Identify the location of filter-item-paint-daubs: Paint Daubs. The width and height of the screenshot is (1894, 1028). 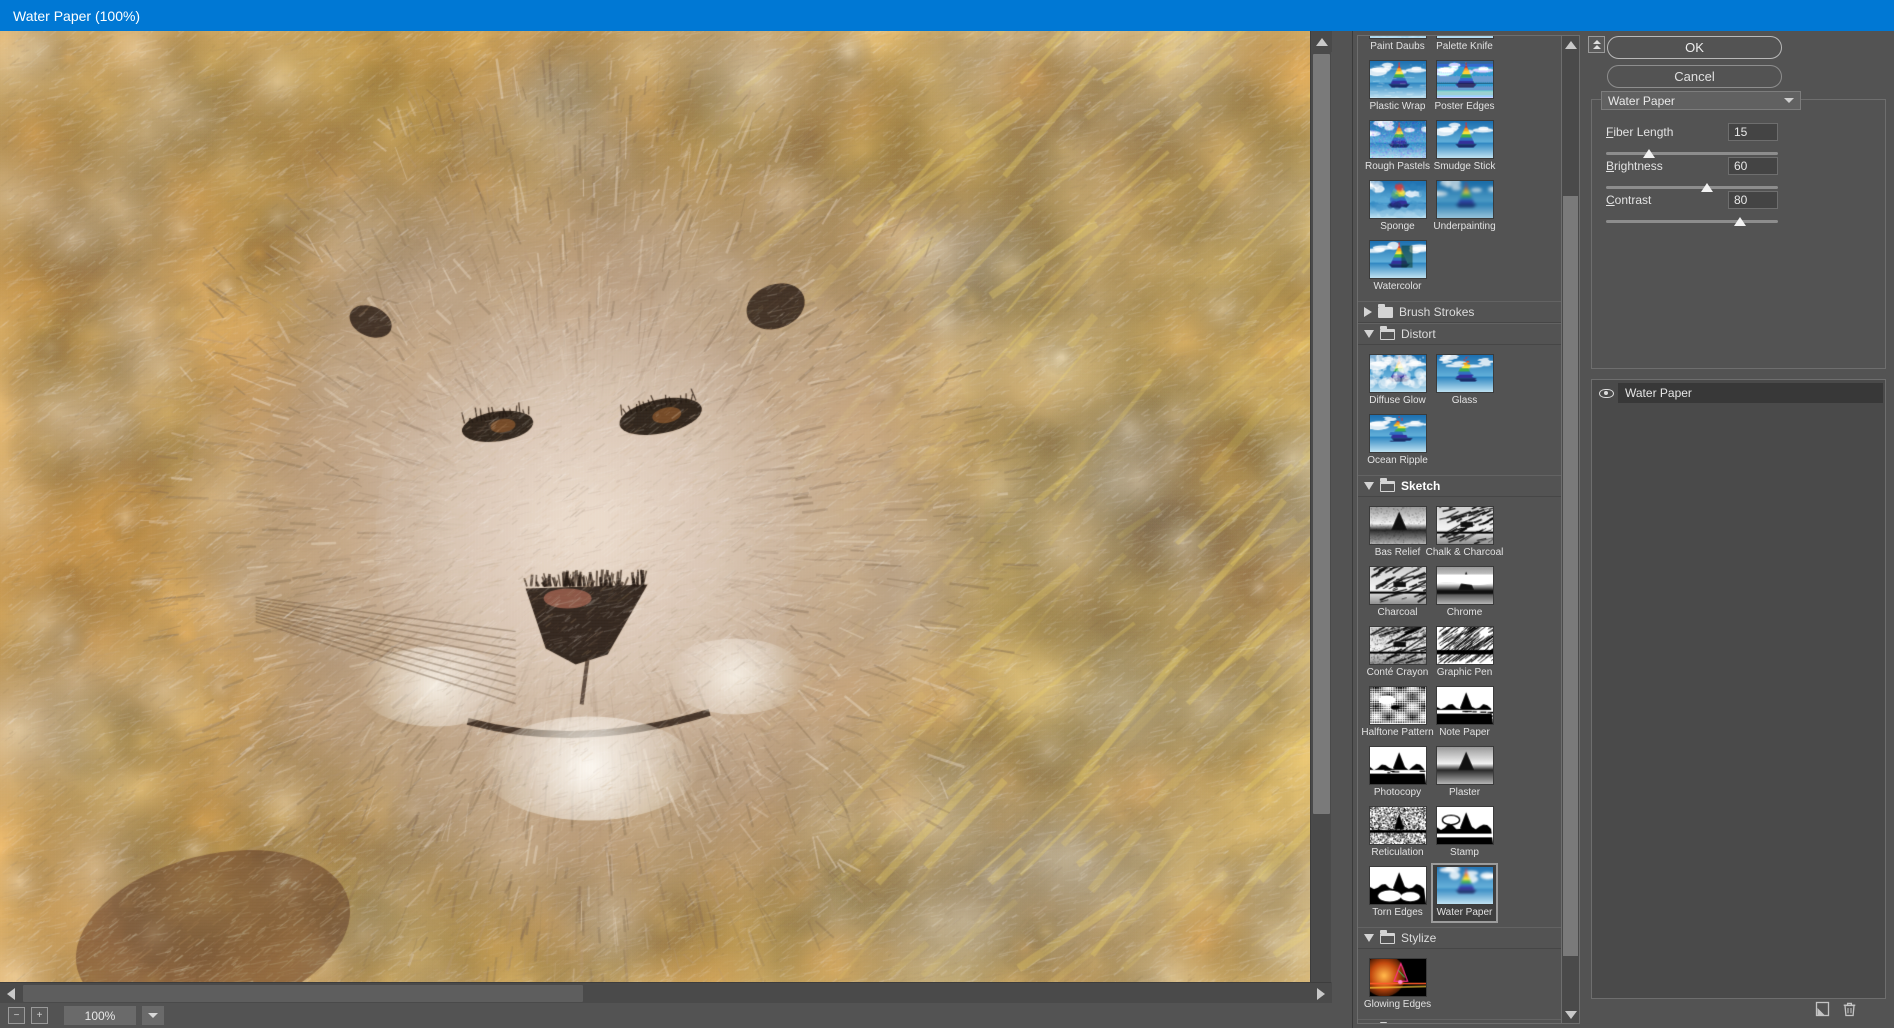
(1397, 46).